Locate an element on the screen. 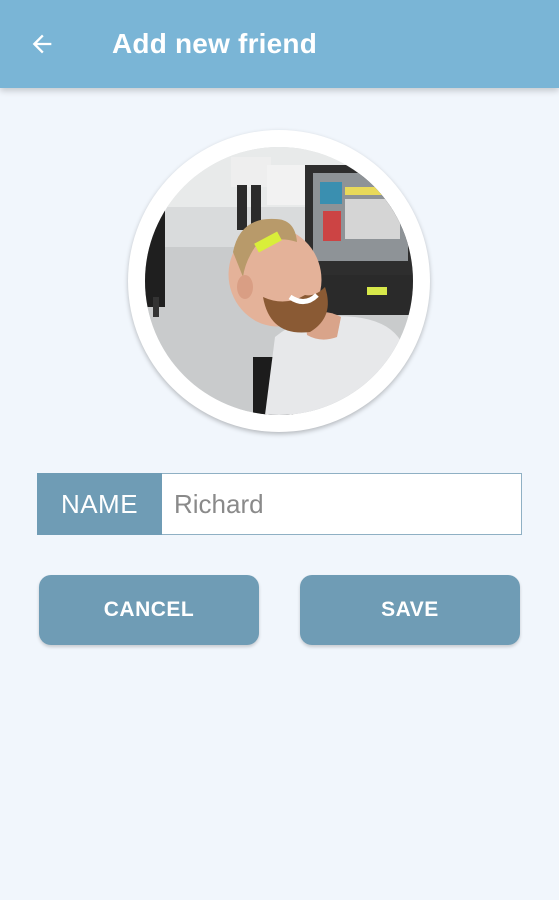 The width and height of the screenshot is (559, 900). avatar is located at coordinates (279, 281).